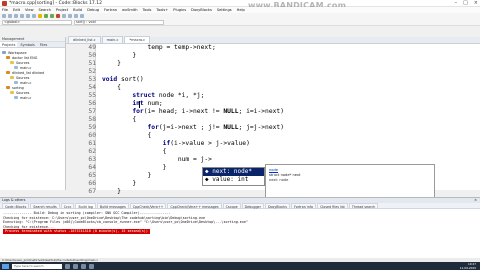 This screenshot has height=270, width=480. What do you see at coordinates (284, 88) in the screenshot?
I see `code-line: 54 {` at bounding box center [284, 88].